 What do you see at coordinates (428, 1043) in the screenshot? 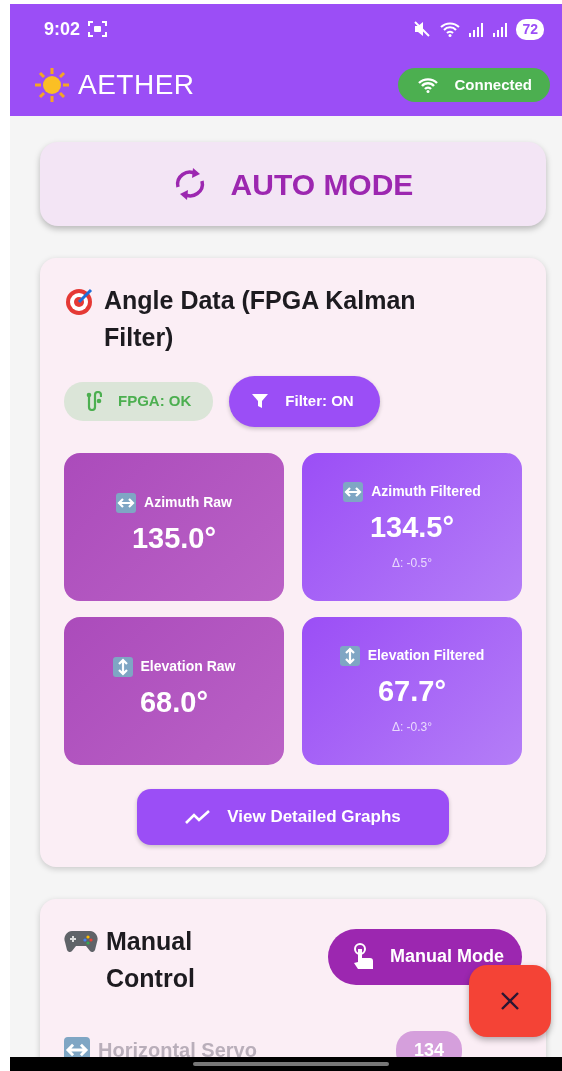
I see `servo-value: 134` at bounding box center [428, 1043].